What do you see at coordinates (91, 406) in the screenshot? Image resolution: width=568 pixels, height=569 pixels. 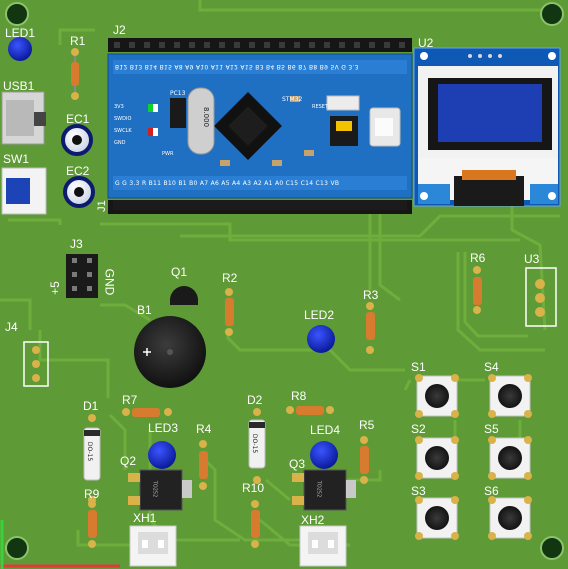 I see `label-d1: D1` at bounding box center [91, 406].